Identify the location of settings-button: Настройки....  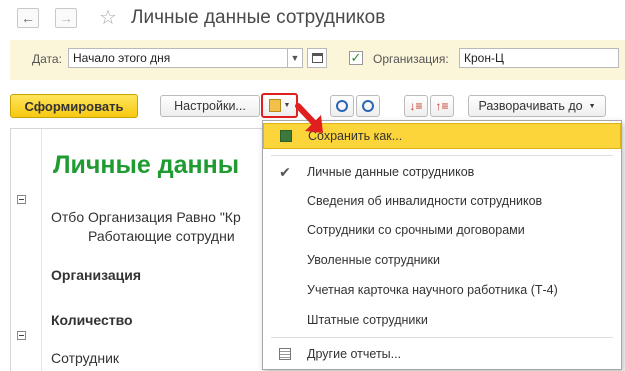
(210, 106).